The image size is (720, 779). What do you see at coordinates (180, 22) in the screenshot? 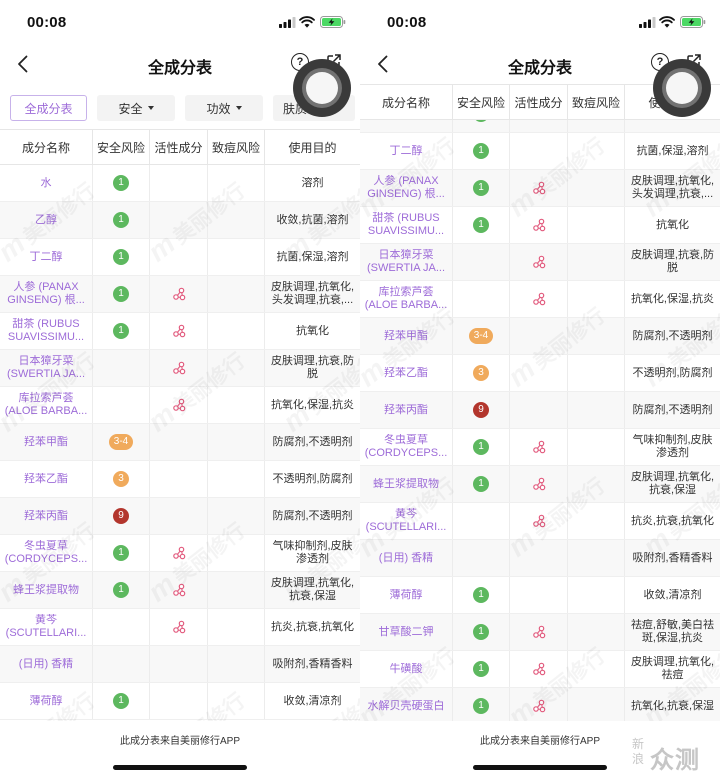
I see `status-bar: 00:08` at bounding box center [180, 22].